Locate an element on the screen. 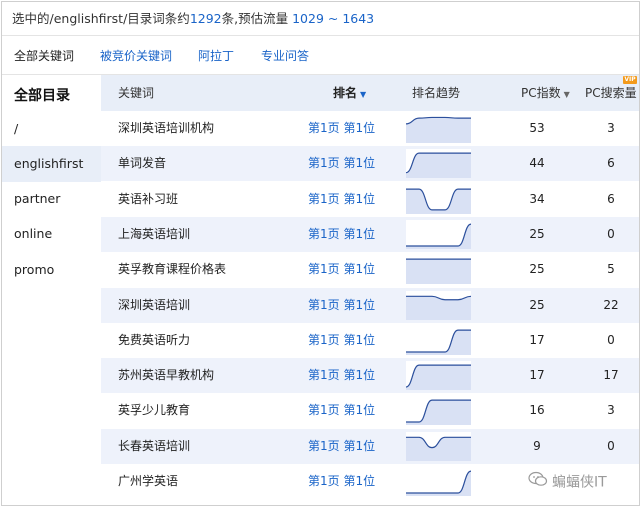 The image size is (641, 507). pc-index-cell: 16 is located at coordinates (537, 410).